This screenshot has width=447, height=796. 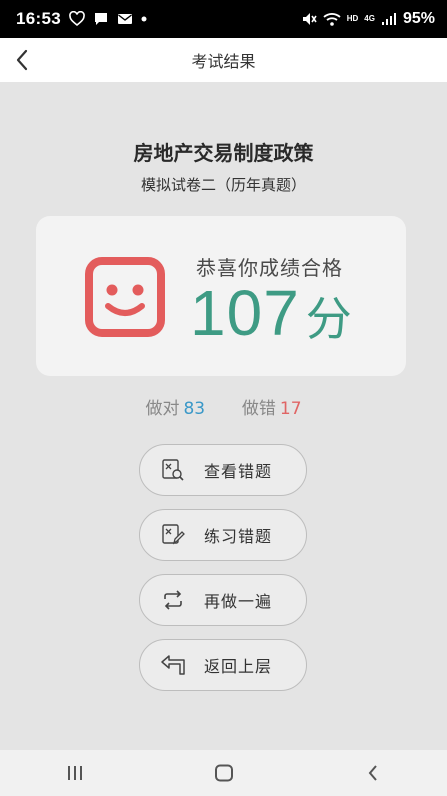 I want to click on view-wrong-button: 查看错题, so click(x=223, y=470).